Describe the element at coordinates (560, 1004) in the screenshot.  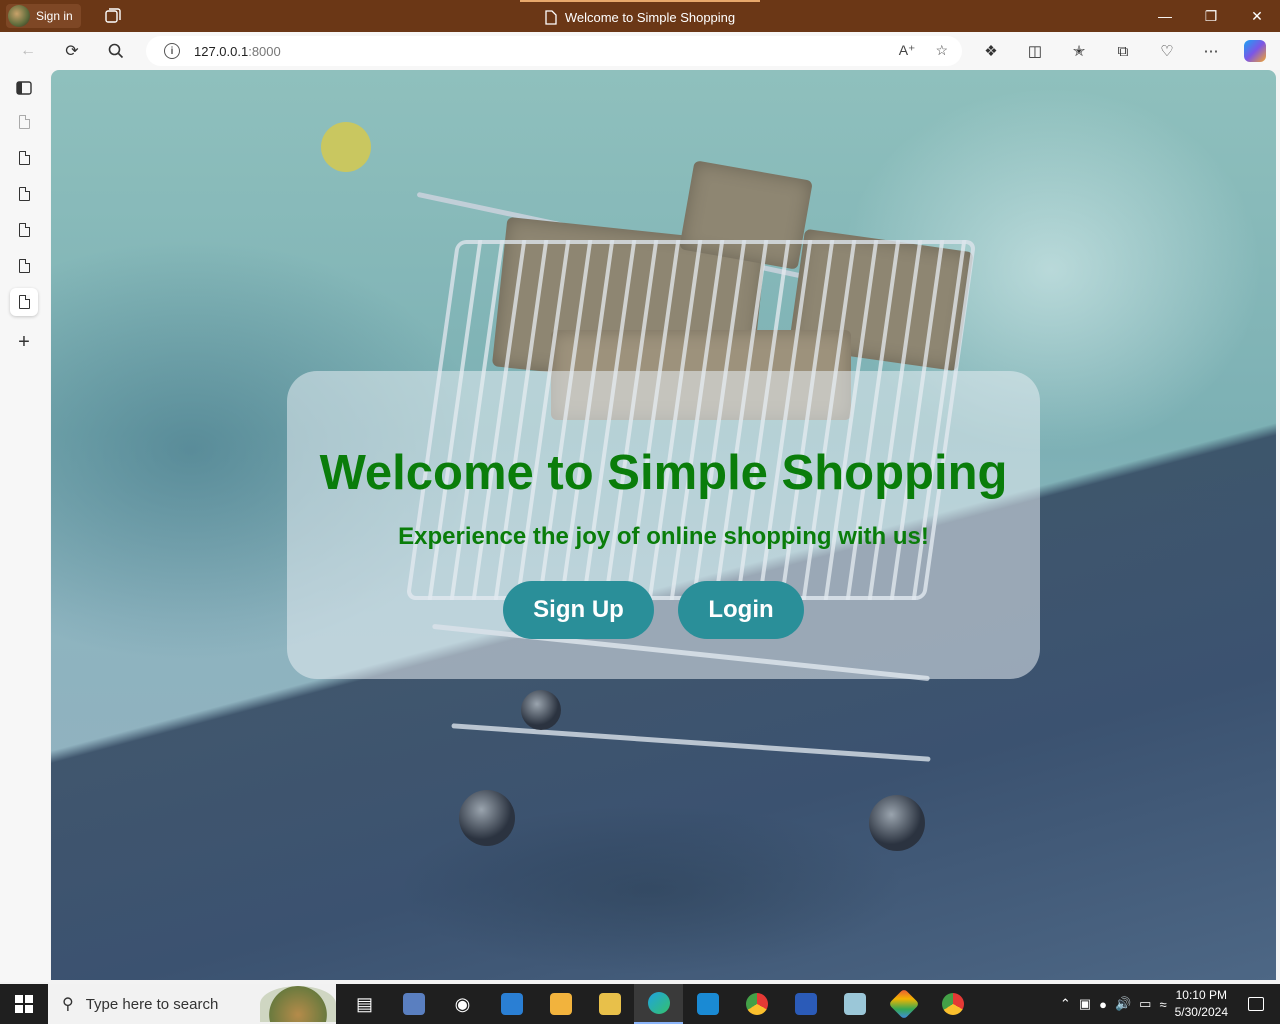
I see `store-icon` at that location.